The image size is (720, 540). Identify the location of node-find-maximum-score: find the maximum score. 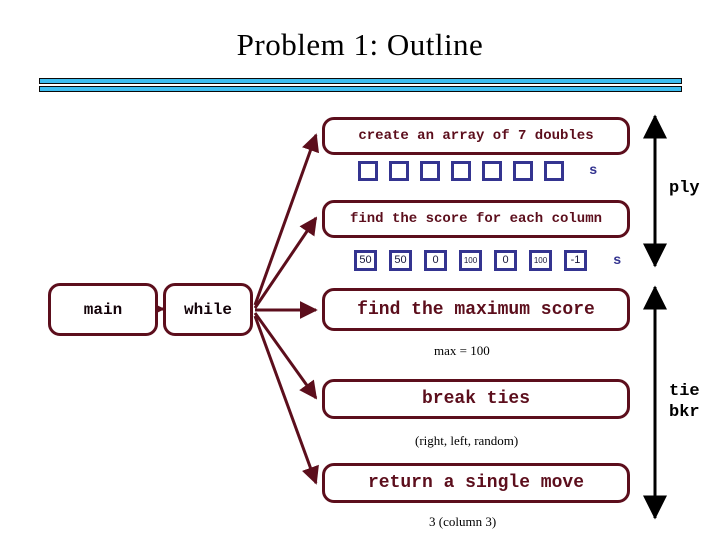
(476, 309).